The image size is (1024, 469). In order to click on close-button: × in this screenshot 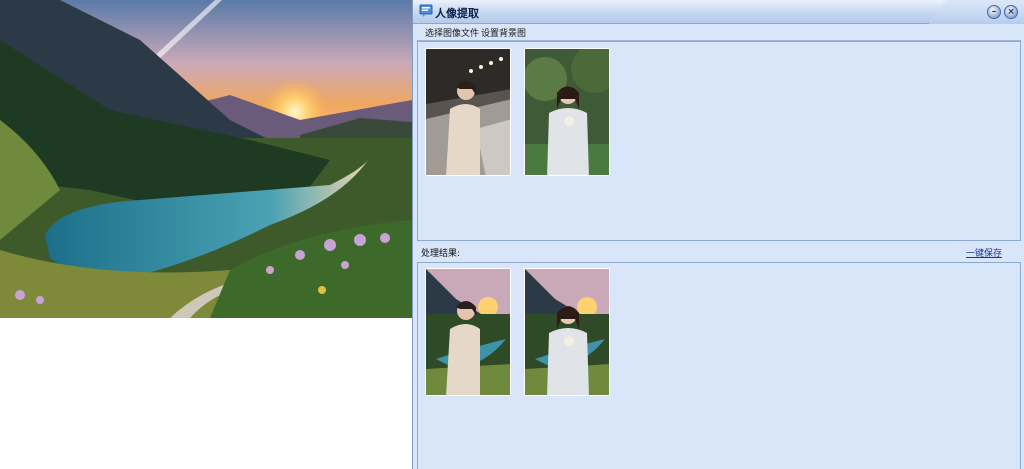, I will do `click(1011, 12)`.